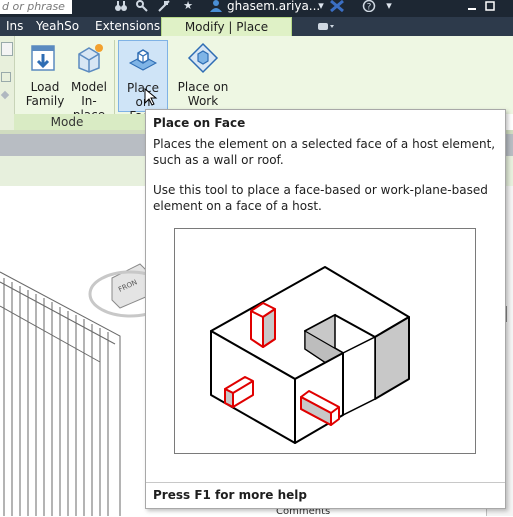  I want to click on ribbon-left-strip, so click(7, 84).